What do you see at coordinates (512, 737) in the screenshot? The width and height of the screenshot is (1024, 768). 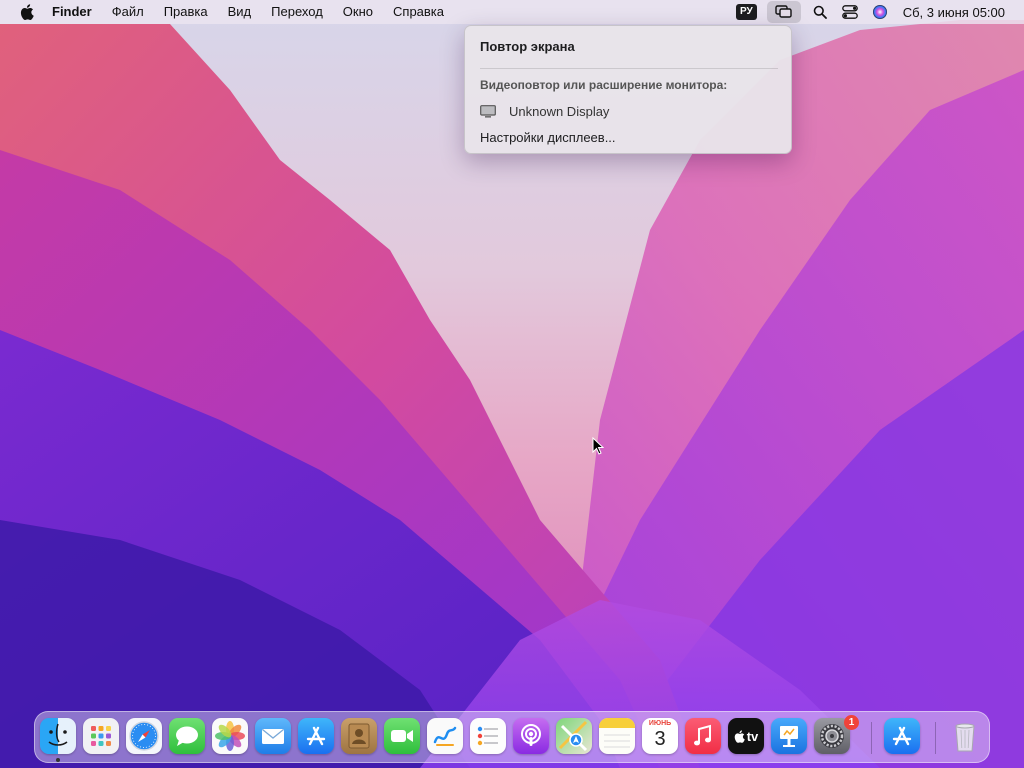 I see `dock: ИЮНЬ 3 tv 1` at bounding box center [512, 737].